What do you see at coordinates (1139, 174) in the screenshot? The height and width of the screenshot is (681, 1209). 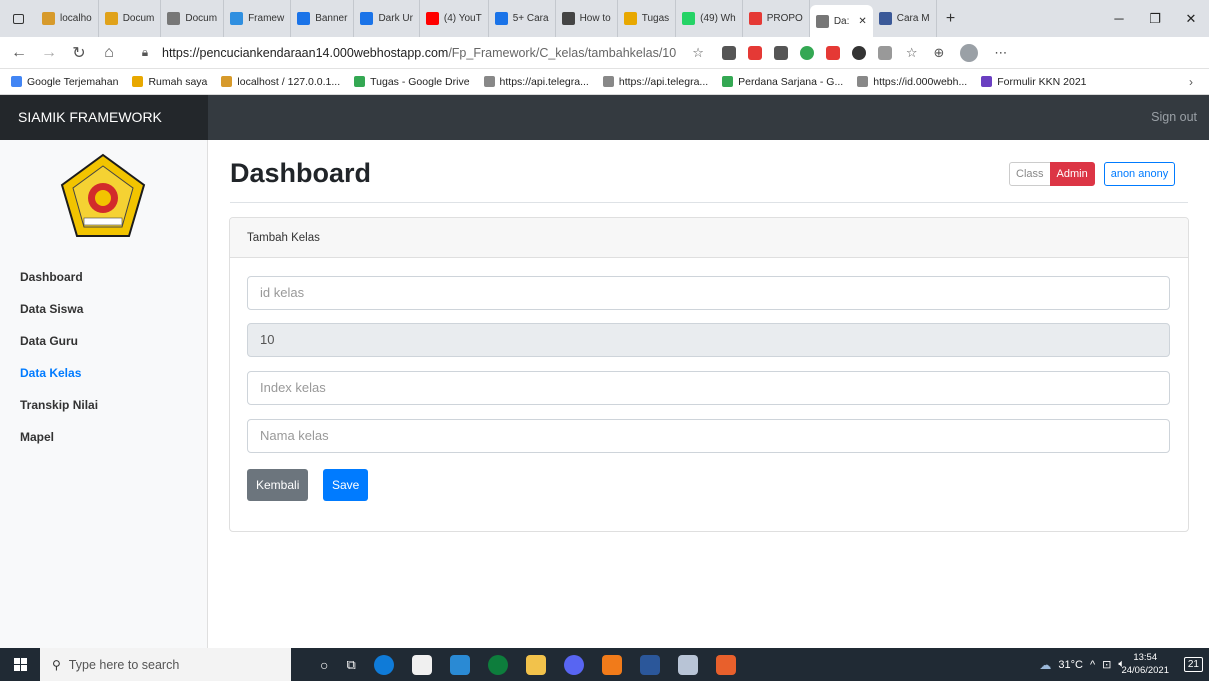 I see `user-button: anon anony` at bounding box center [1139, 174].